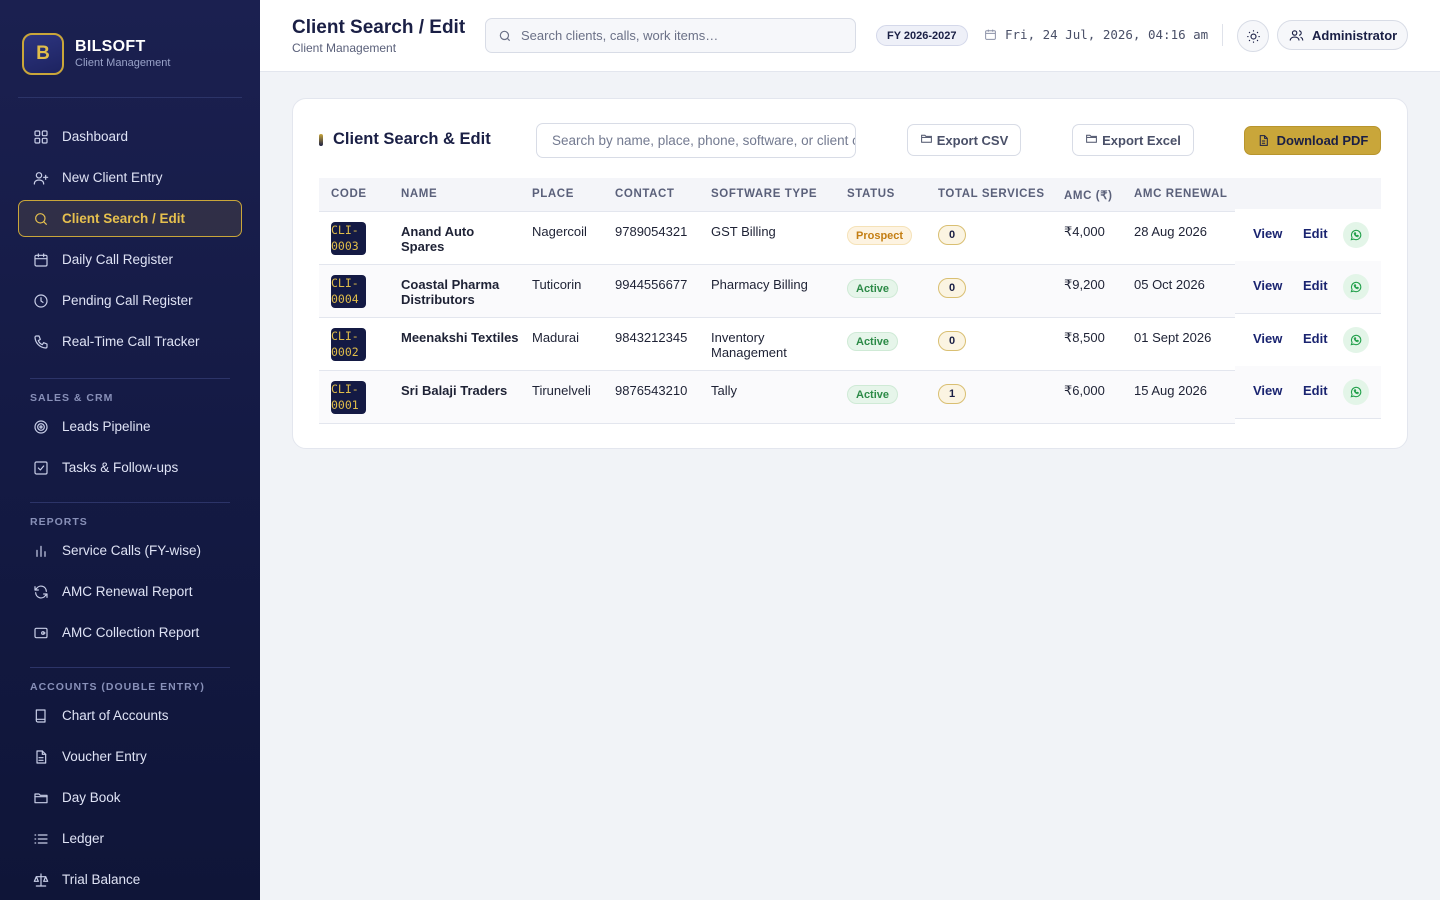  Describe the element at coordinates (561, 390) in the screenshot. I see `client-place: Tirunelveli` at that location.